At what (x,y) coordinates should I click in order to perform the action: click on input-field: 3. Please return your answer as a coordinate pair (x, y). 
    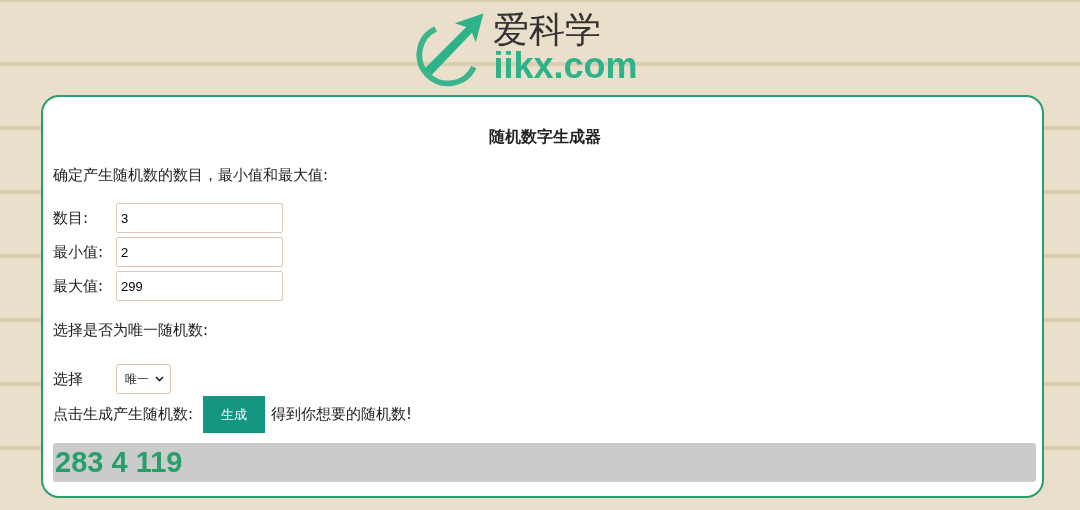
    Looking at the image, I should click on (199, 218).